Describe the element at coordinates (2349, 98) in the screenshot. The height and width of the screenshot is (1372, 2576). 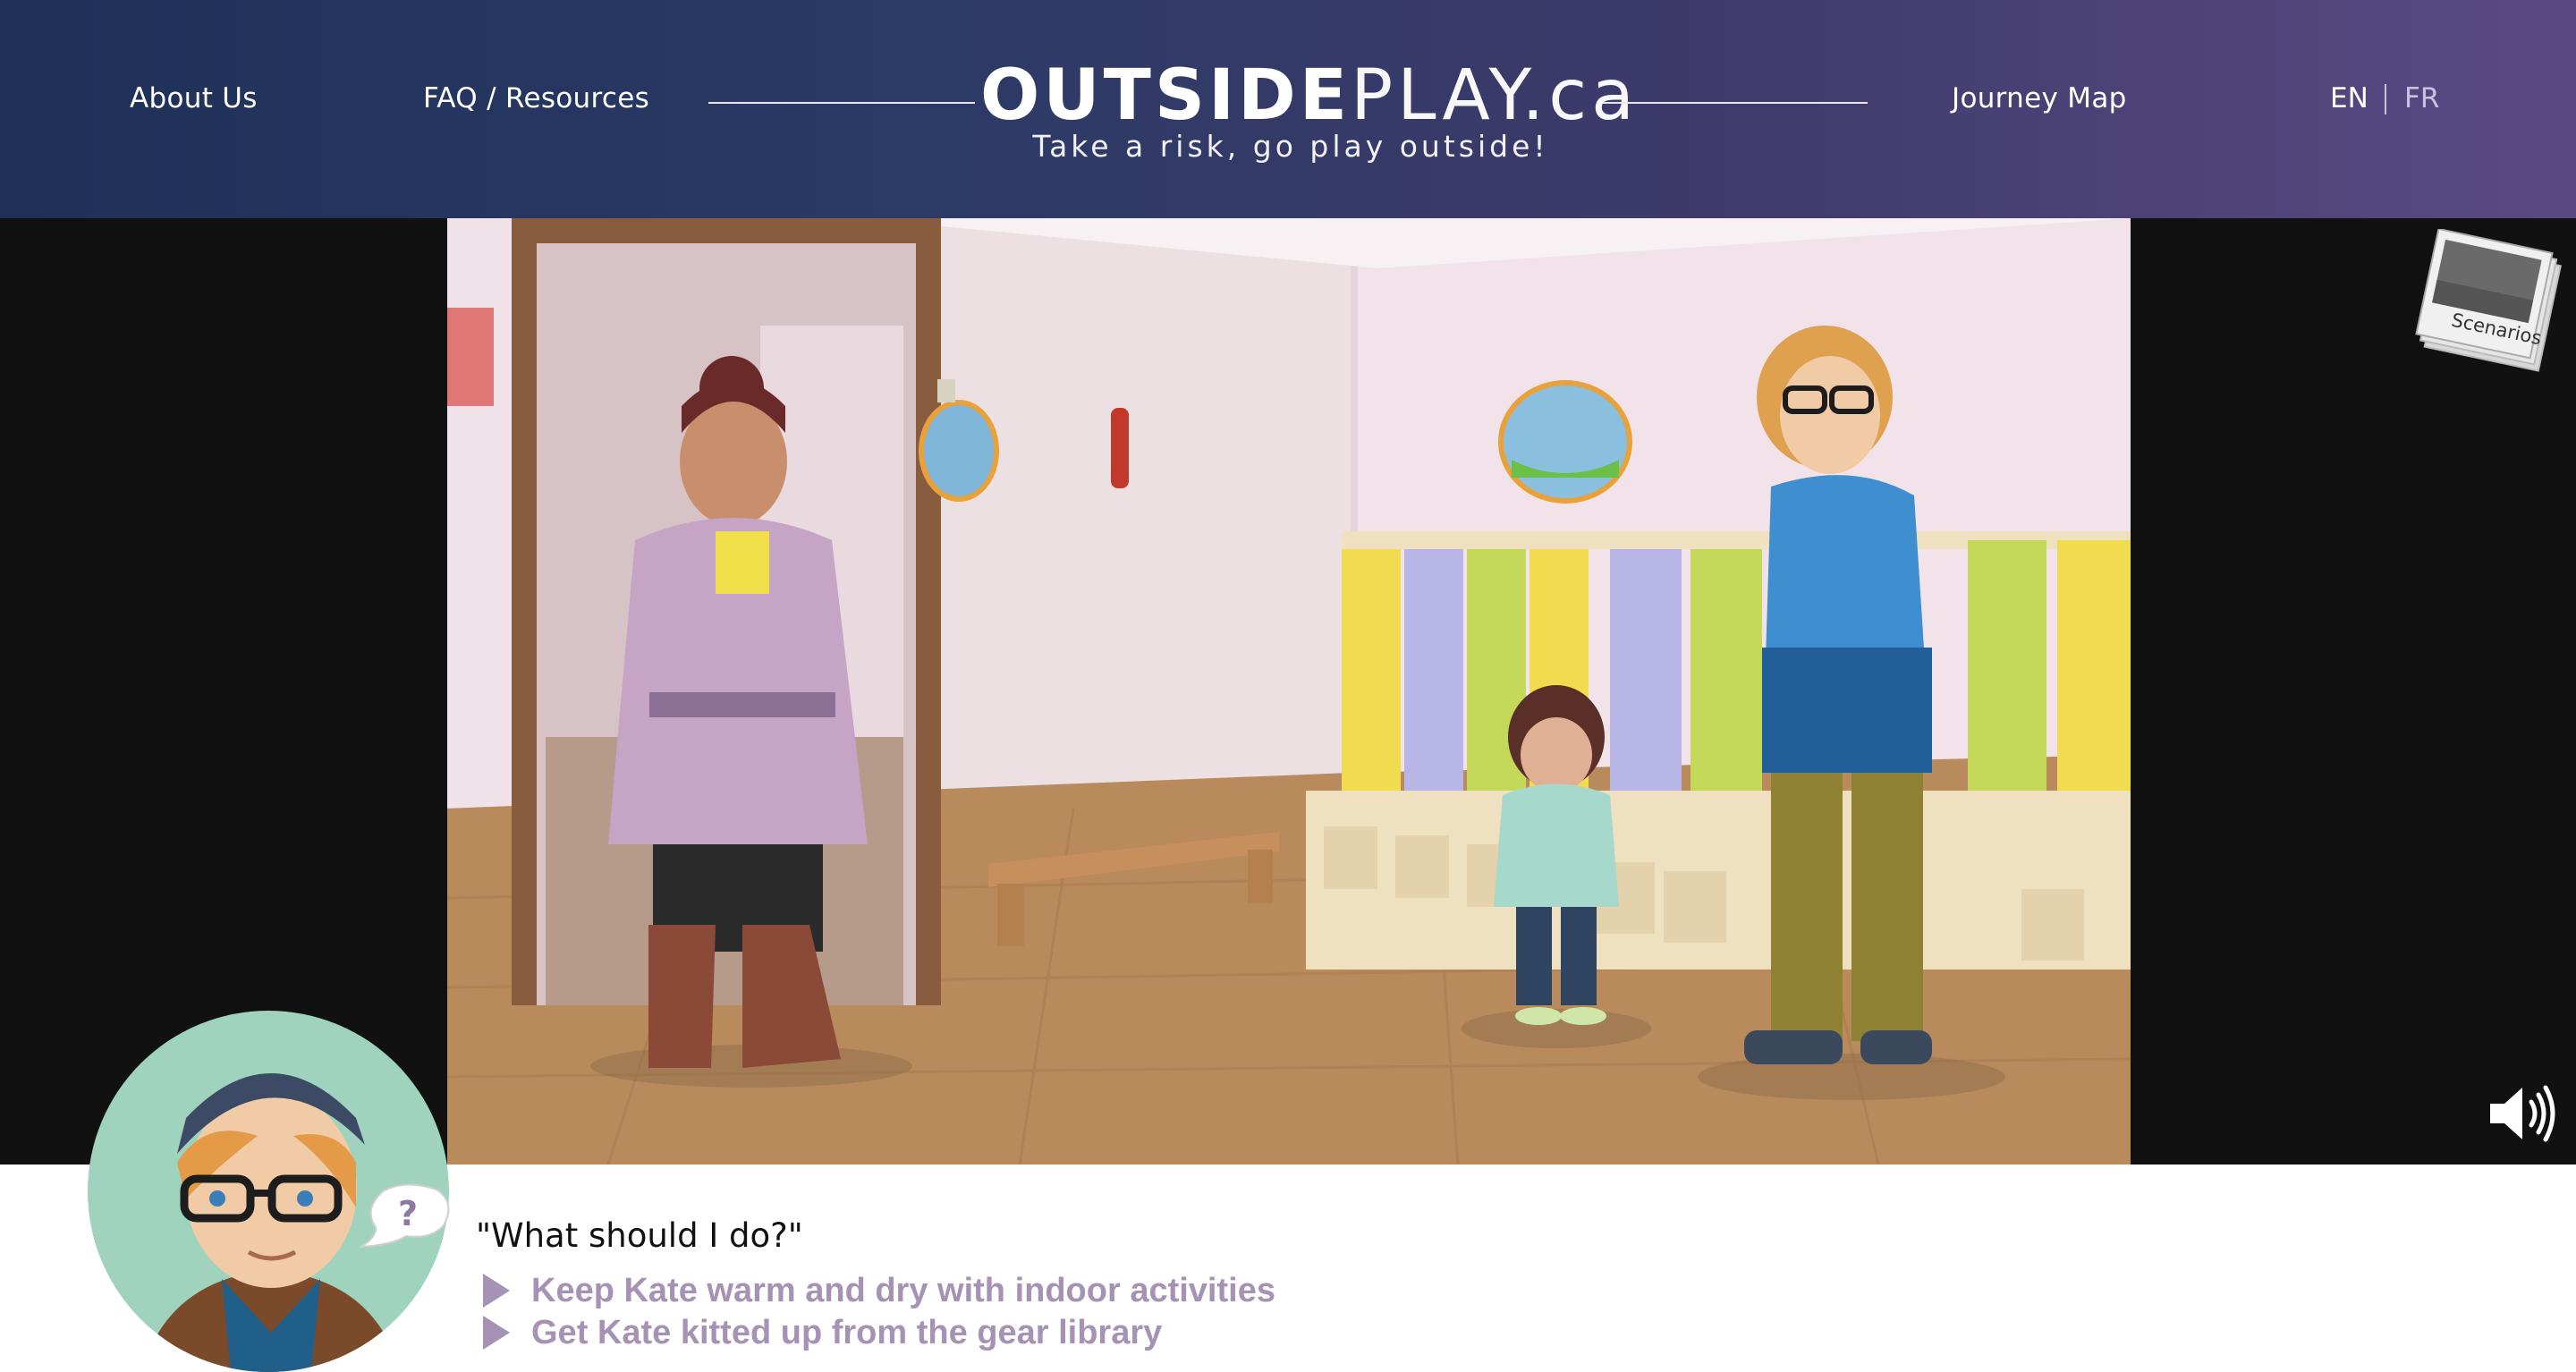
I see `lang-en: EN` at that location.